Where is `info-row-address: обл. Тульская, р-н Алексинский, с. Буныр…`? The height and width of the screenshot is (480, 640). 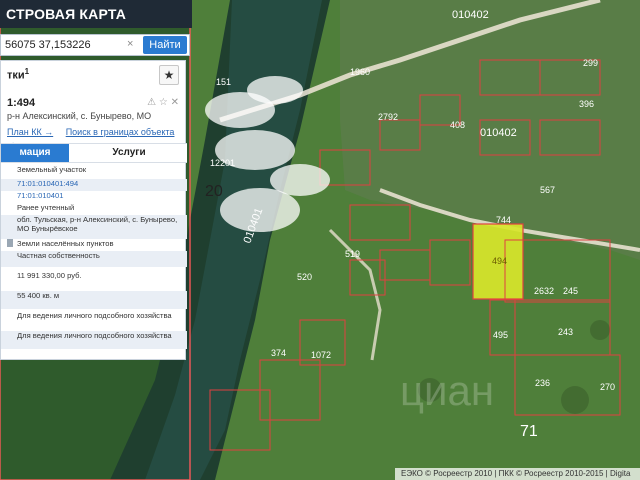
info-row-address: обл. Тульская, р-н Алексинский, с. Буныр… is located at coordinates (94, 227).